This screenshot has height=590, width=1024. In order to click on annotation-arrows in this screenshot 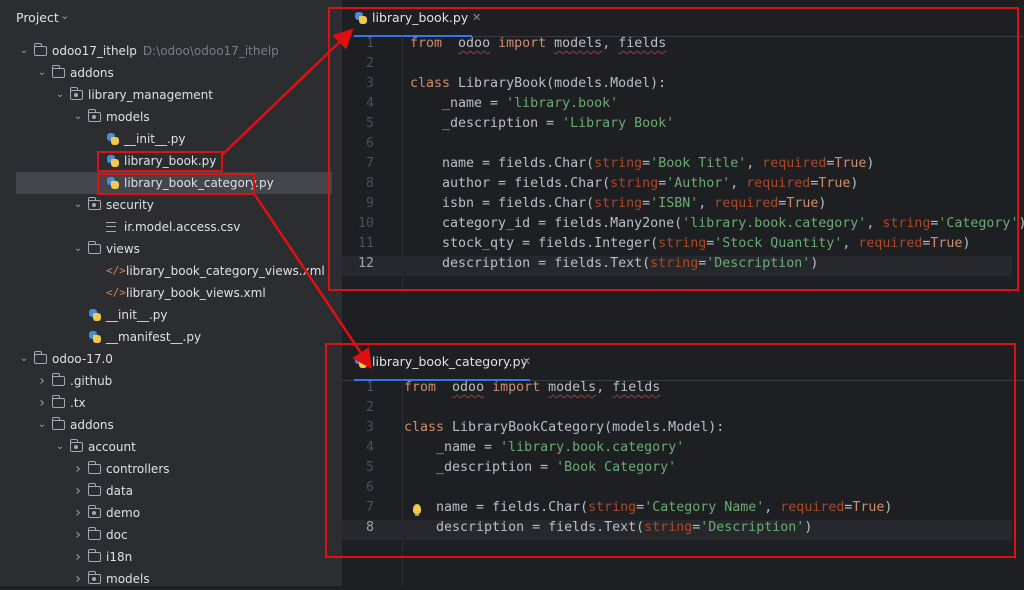, I will do `click(296, 199)`.